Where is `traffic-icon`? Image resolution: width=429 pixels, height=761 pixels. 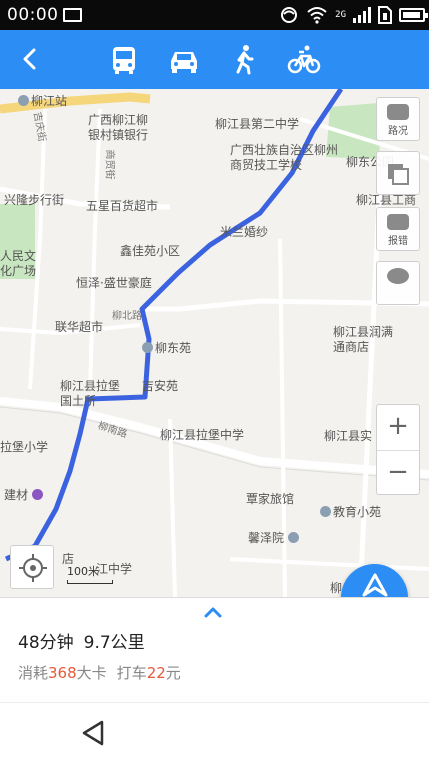 traffic-icon is located at coordinates (398, 112).